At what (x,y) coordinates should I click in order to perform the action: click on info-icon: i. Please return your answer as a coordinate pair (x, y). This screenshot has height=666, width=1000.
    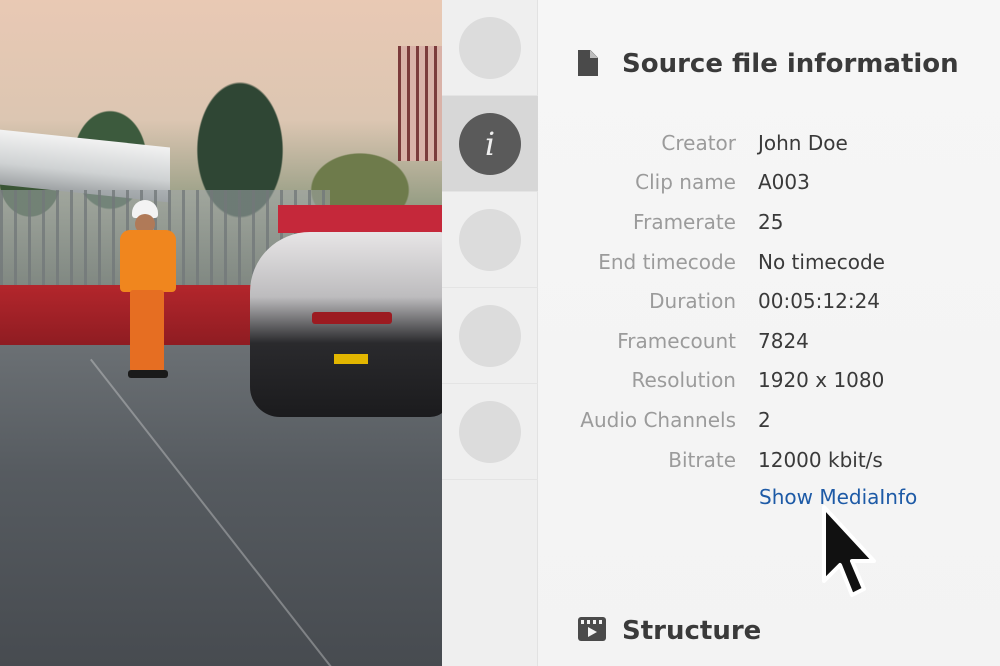
    Looking at the image, I should click on (490, 143).